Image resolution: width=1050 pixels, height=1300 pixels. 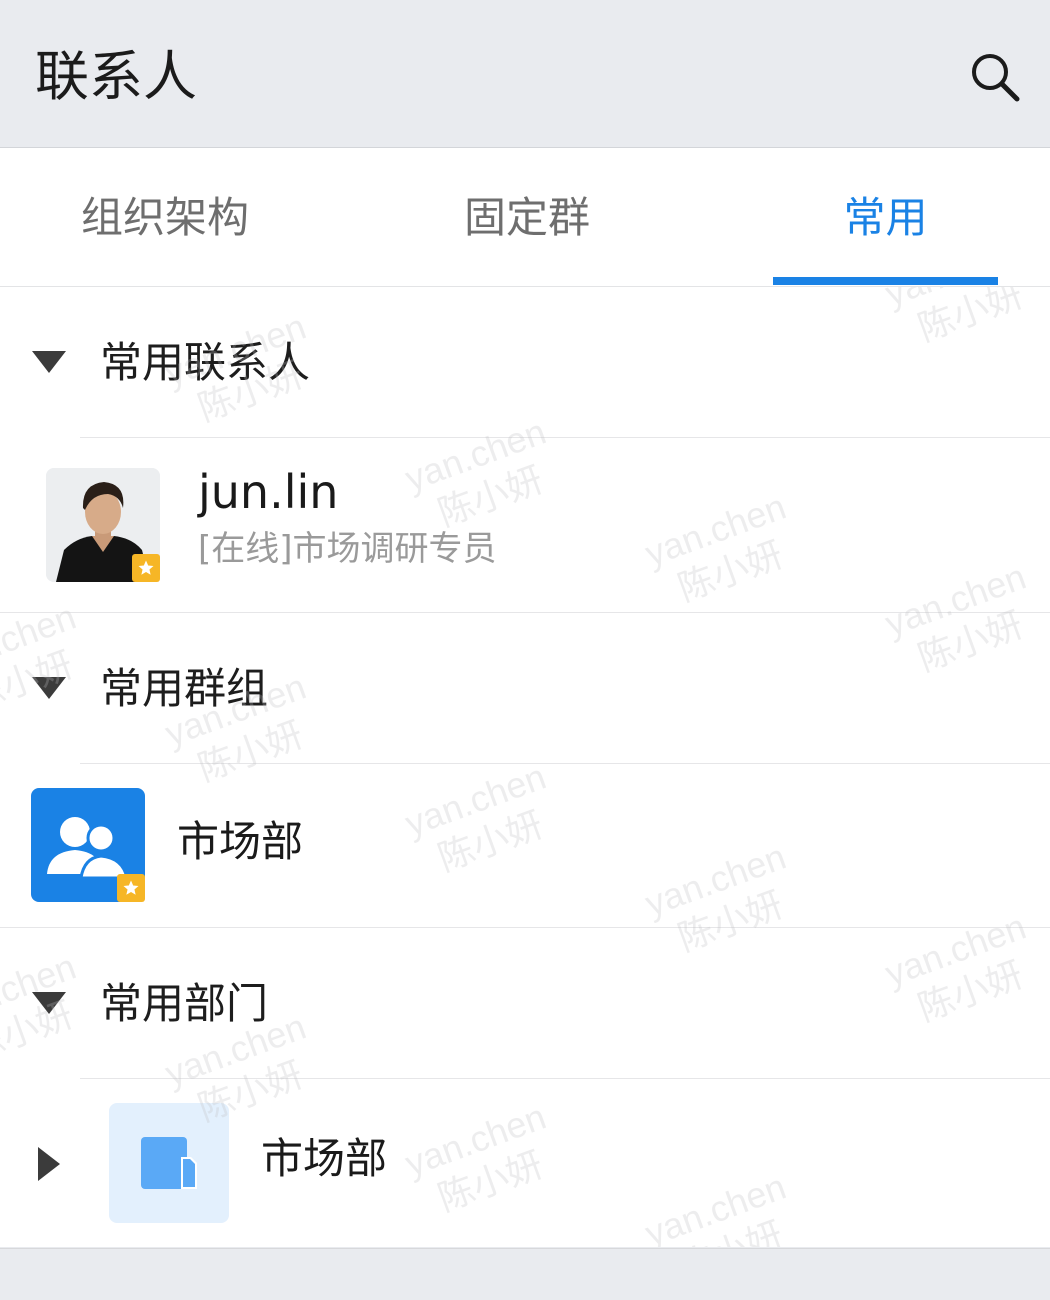 I want to click on bottom-bar, so click(x=525, y=1274).